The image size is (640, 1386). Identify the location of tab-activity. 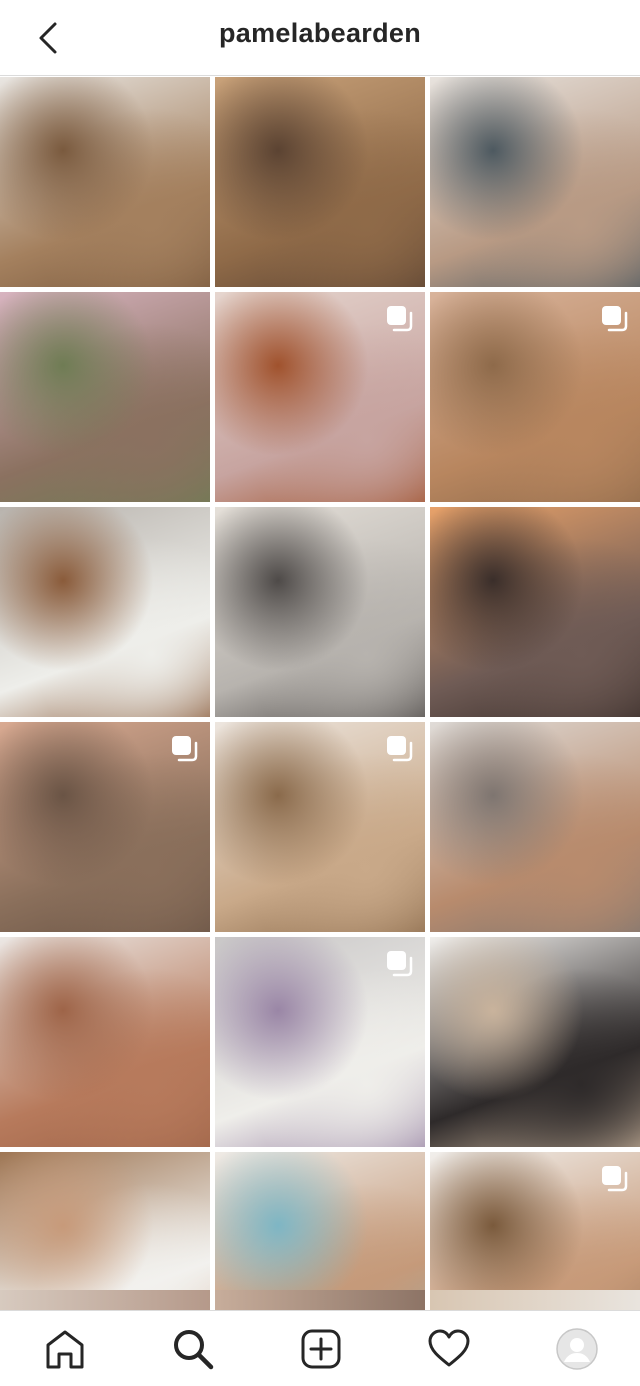
(449, 1349).